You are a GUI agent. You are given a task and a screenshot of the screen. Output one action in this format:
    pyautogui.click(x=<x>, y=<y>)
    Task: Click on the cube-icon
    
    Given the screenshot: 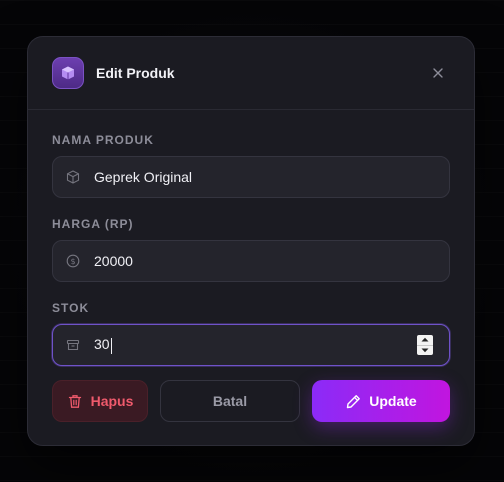 What is the action you would take?
    pyautogui.click(x=68, y=73)
    